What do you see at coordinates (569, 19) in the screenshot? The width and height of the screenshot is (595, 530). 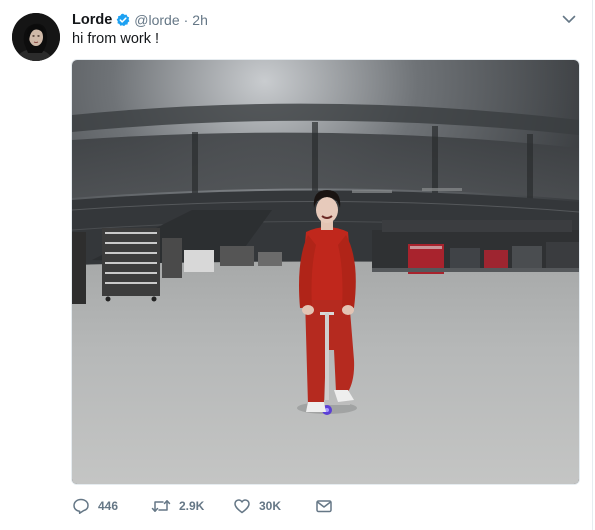 I see `chevron-down-icon` at bounding box center [569, 19].